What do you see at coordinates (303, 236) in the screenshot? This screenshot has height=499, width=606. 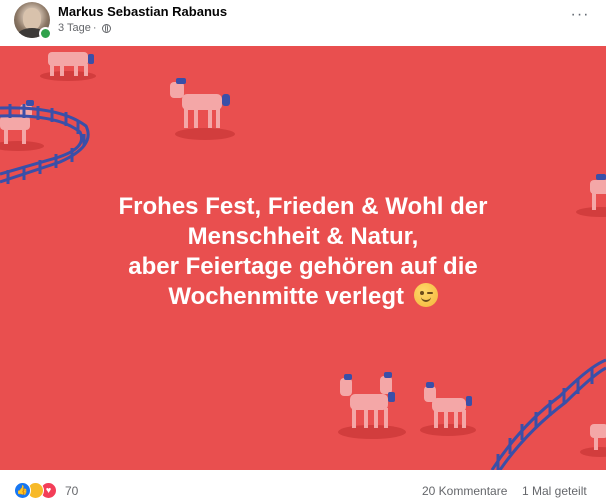 I see `post-text-line-2: Menschheit & Natur,` at bounding box center [303, 236].